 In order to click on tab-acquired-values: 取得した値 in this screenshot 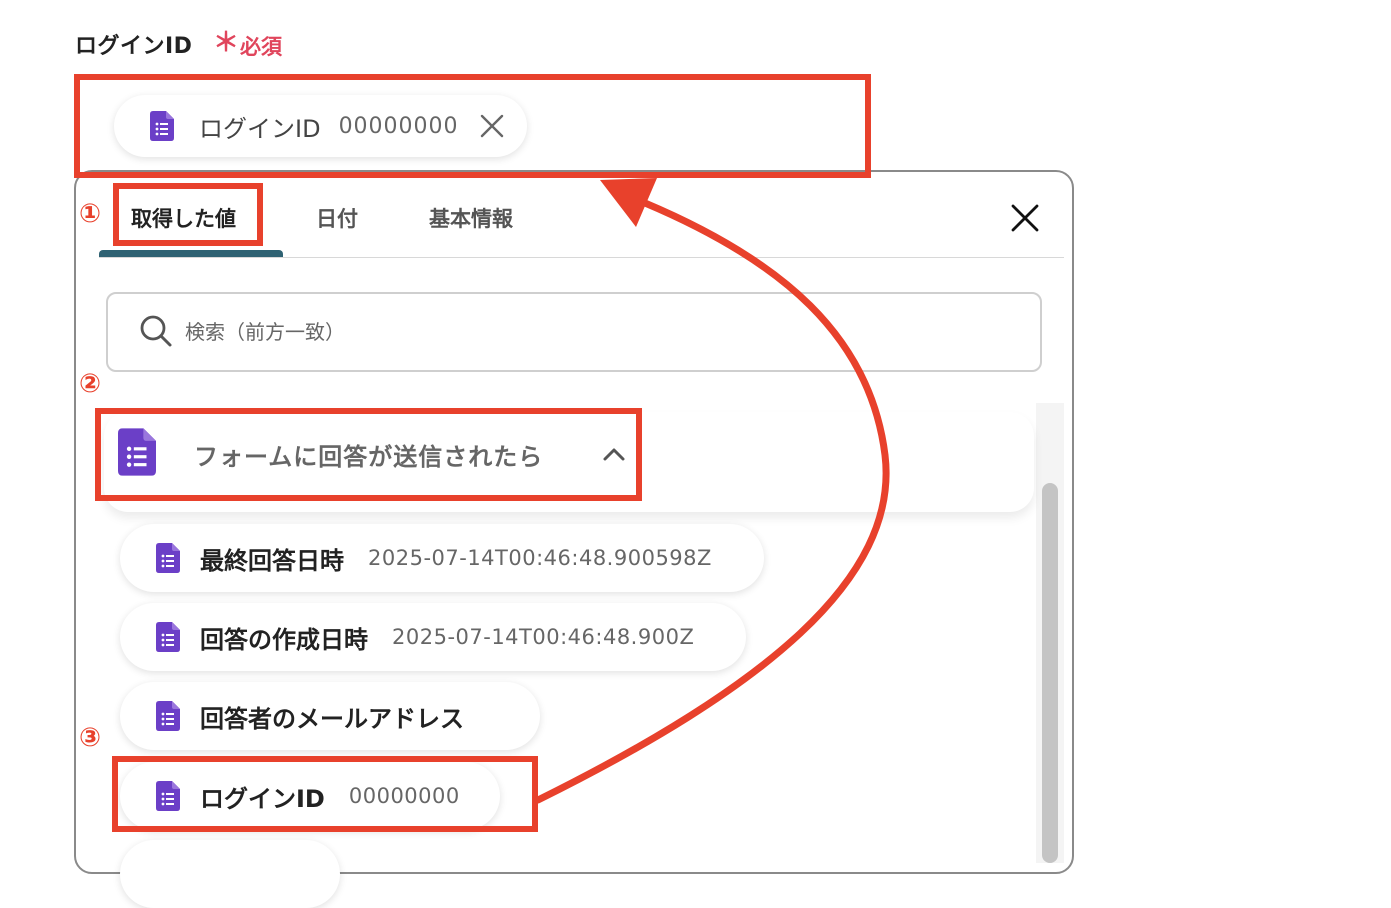, I will do `click(183, 218)`.